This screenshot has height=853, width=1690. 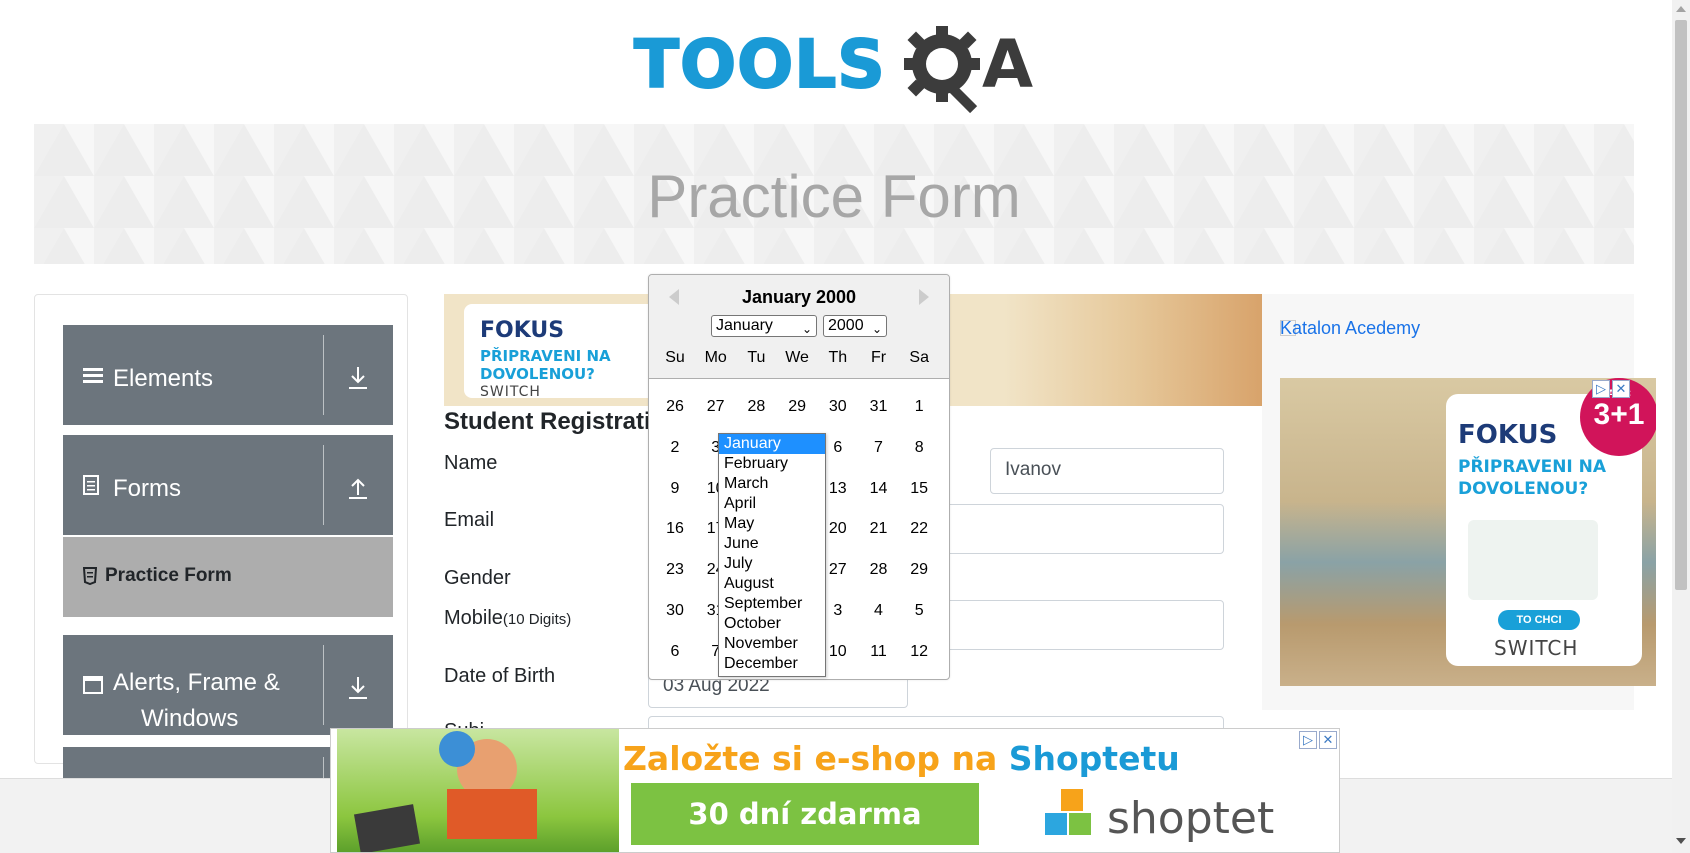 What do you see at coordinates (675, 652) in the screenshot?
I see `calendar-day: 6` at bounding box center [675, 652].